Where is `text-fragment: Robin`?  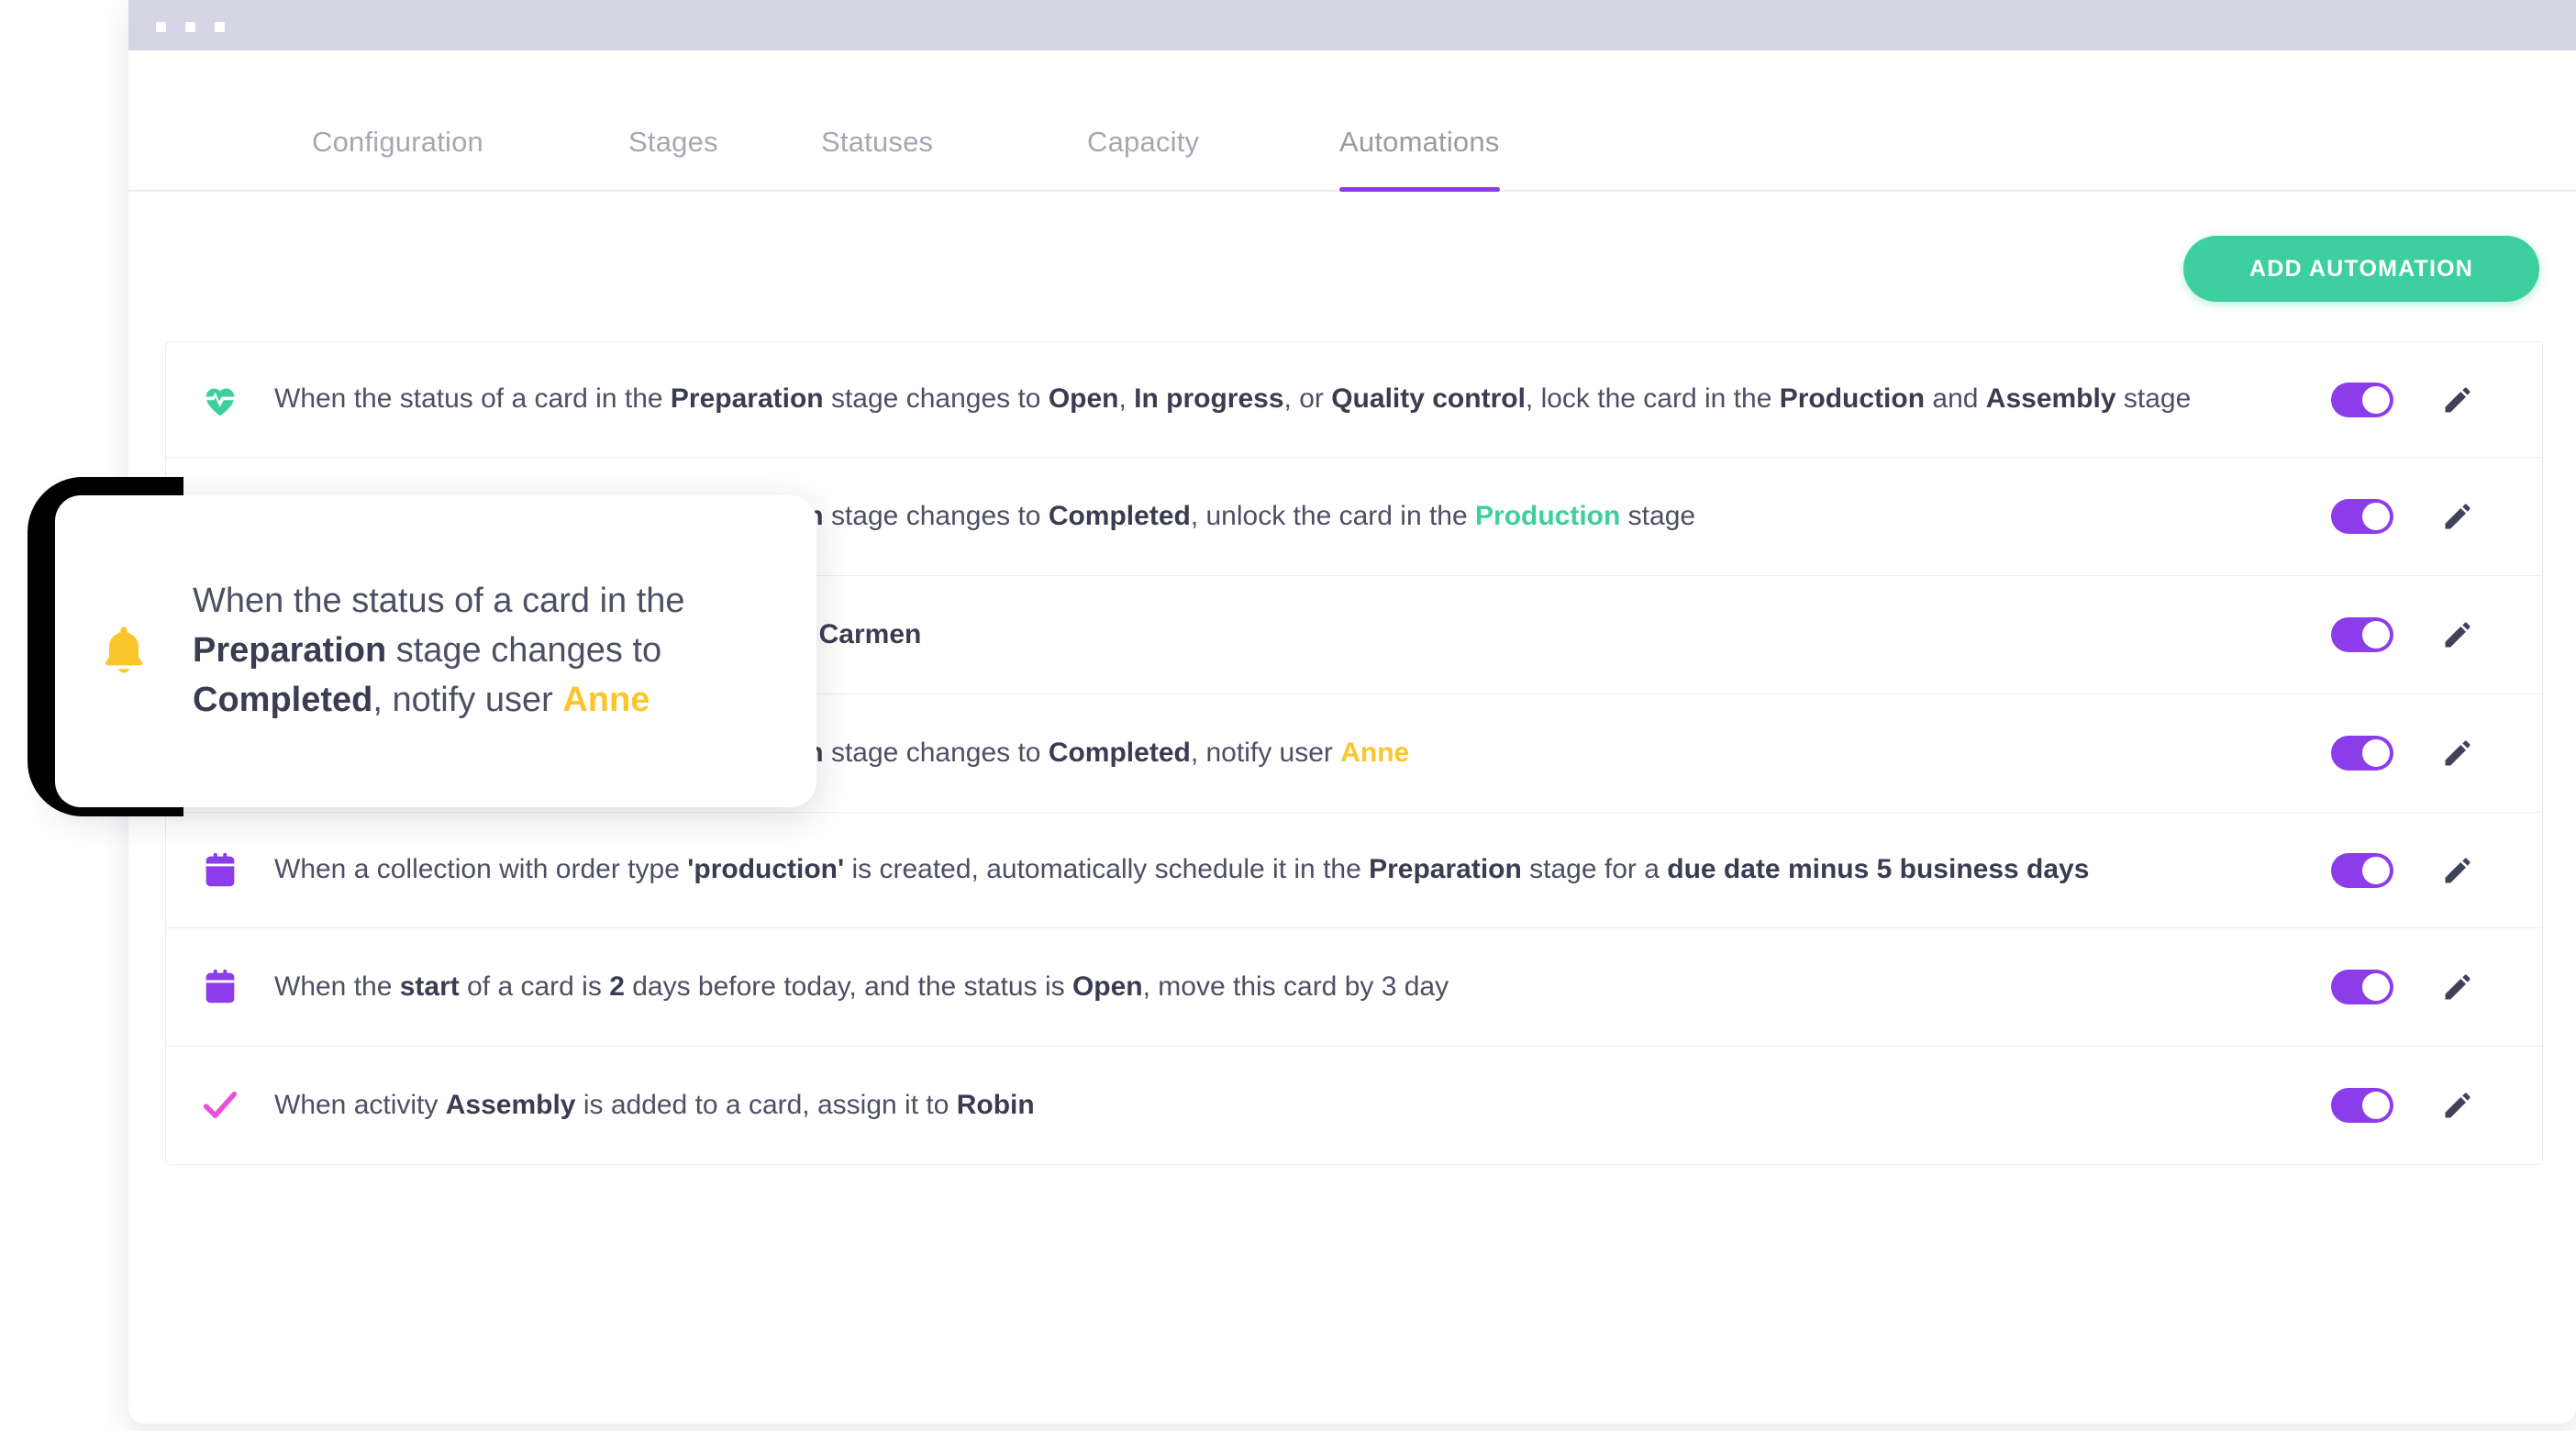 text-fragment: Robin is located at coordinates (995, 1104).